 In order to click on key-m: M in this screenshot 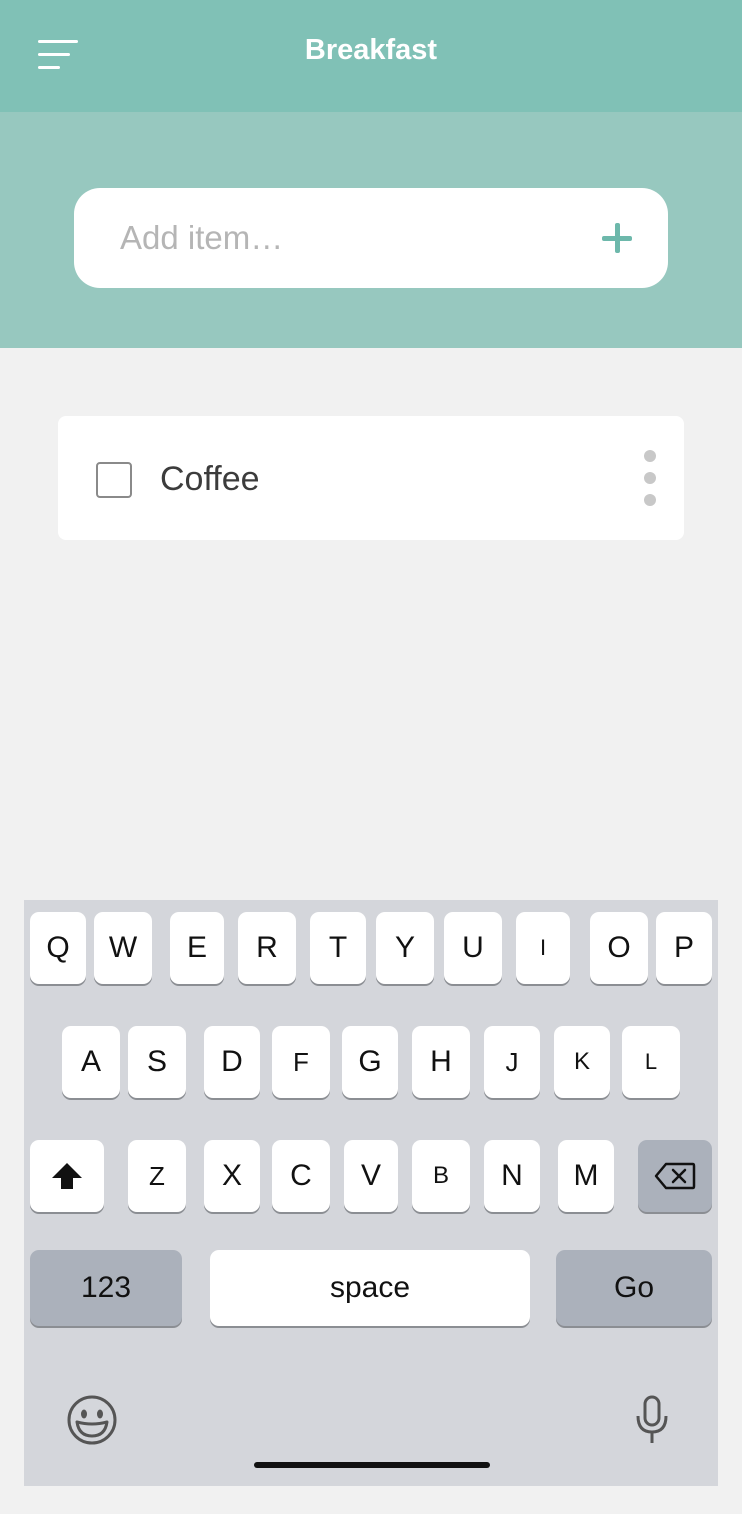, I will do `click(586, 1176)`.